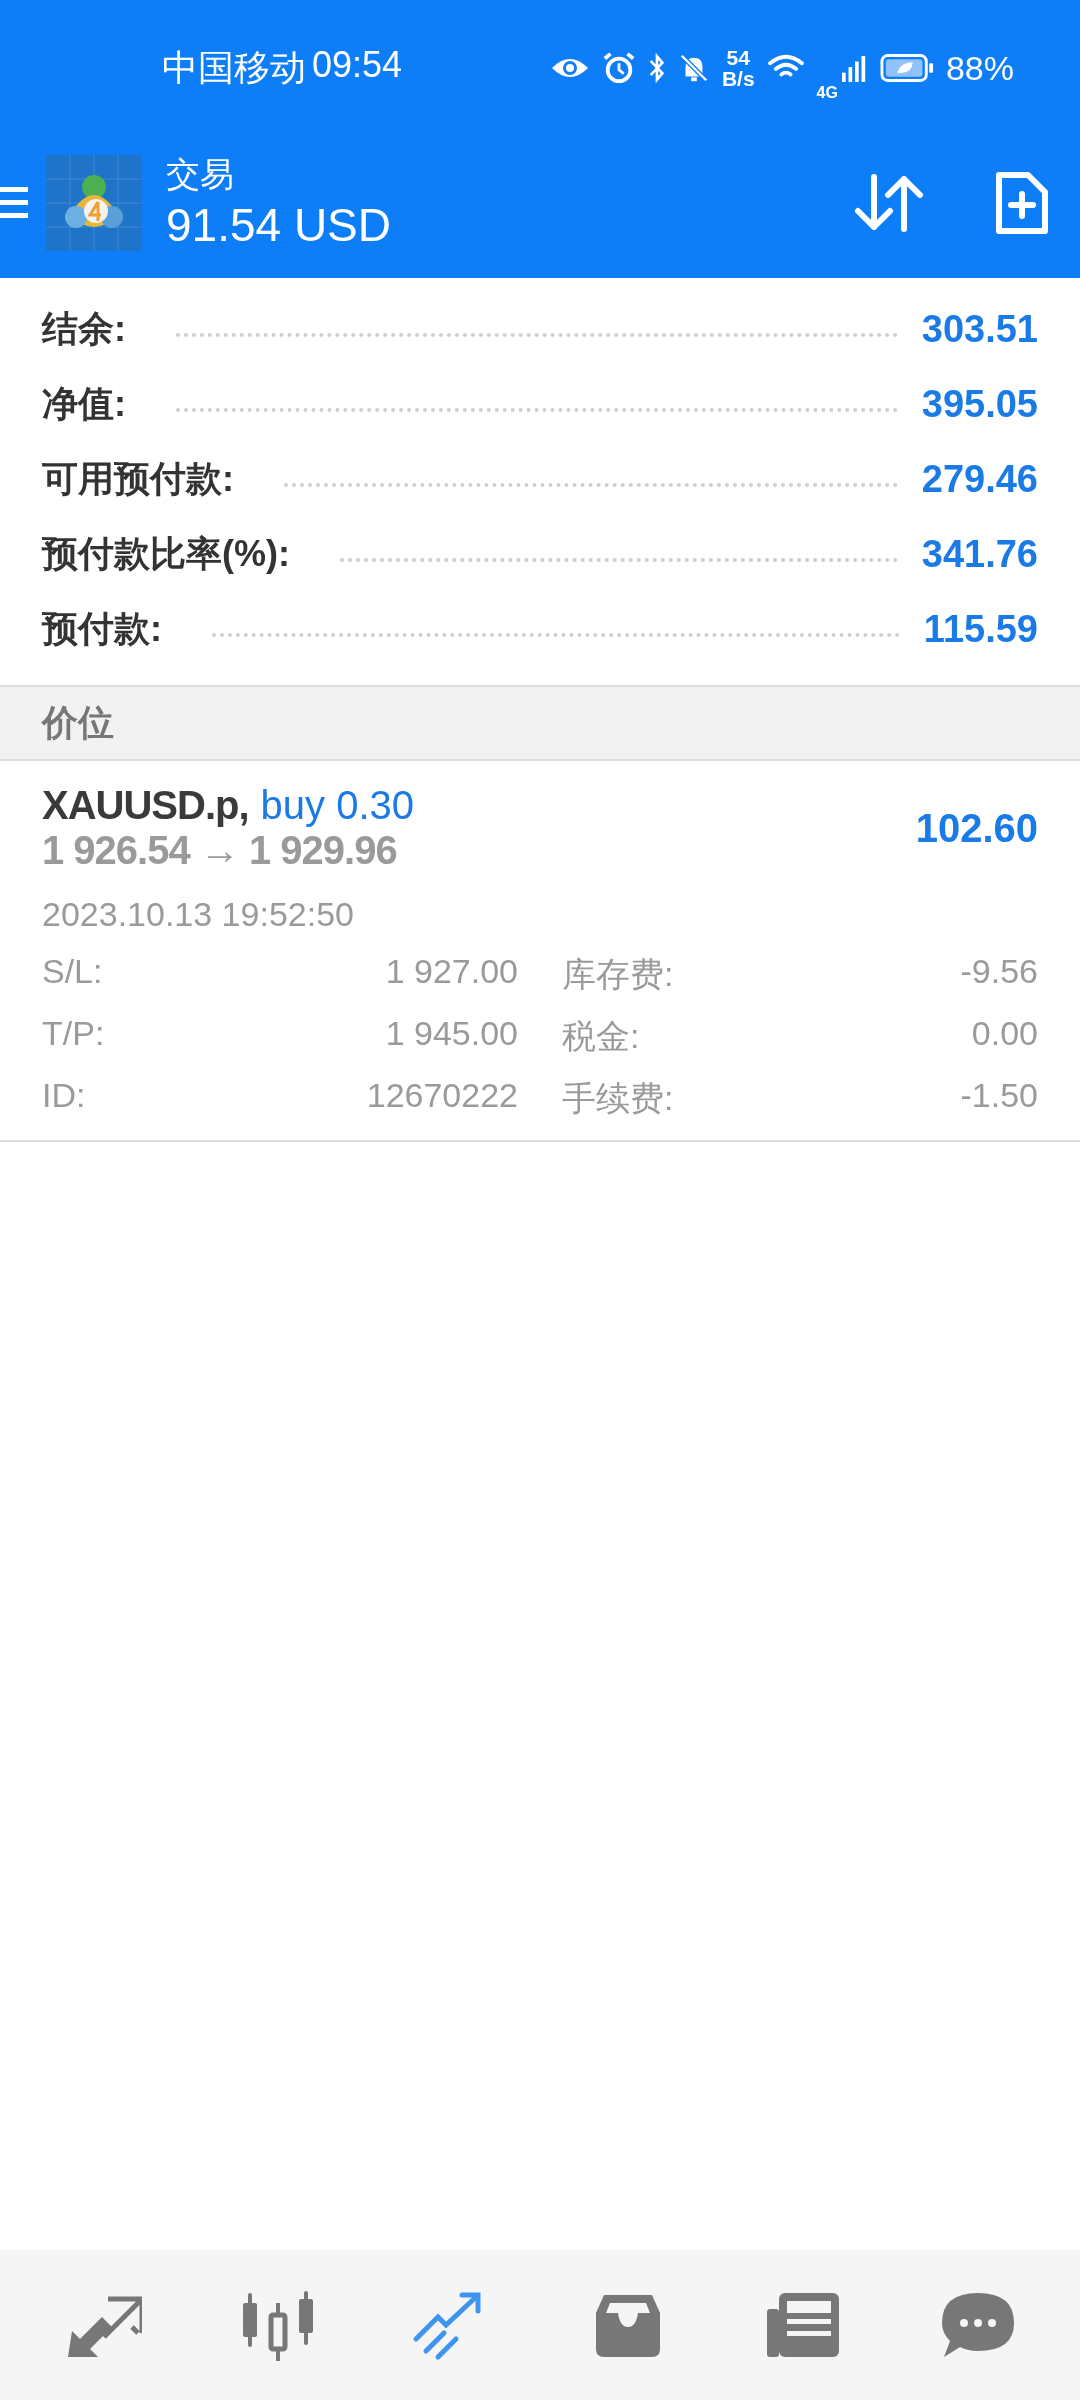 This screenshot has width=1080, height=2400. I want to click on summary-label: 结余:, so click(84, 329).